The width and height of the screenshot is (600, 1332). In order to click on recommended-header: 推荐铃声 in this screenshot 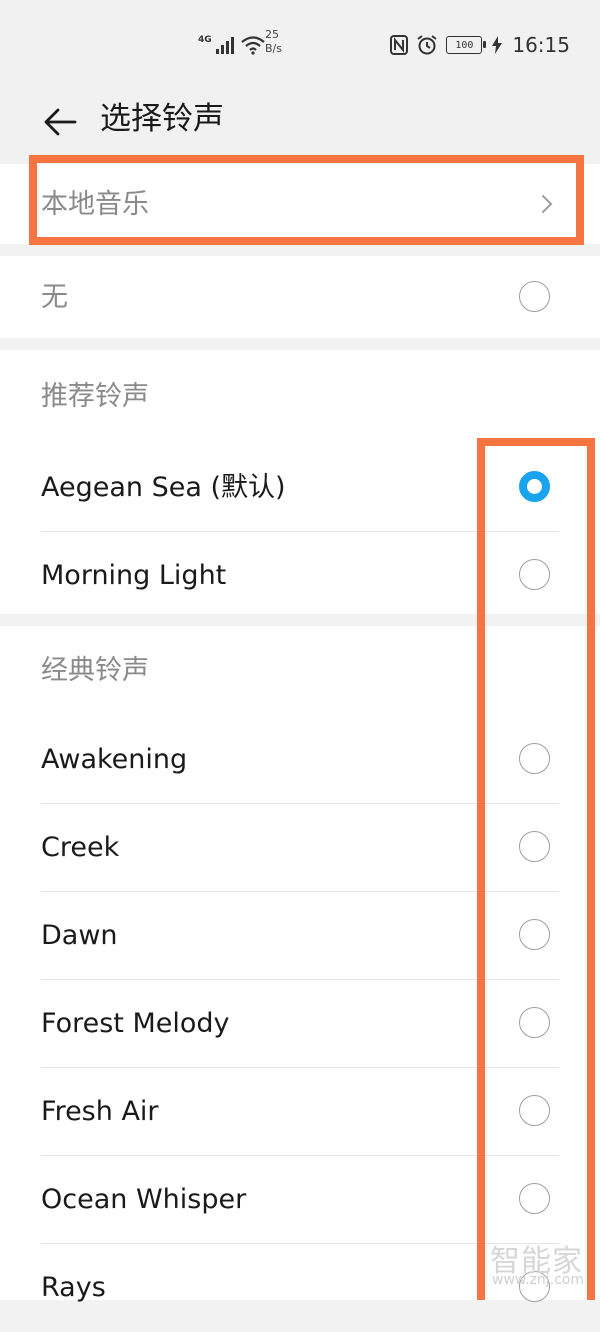, I will do `click(300, 397)`.